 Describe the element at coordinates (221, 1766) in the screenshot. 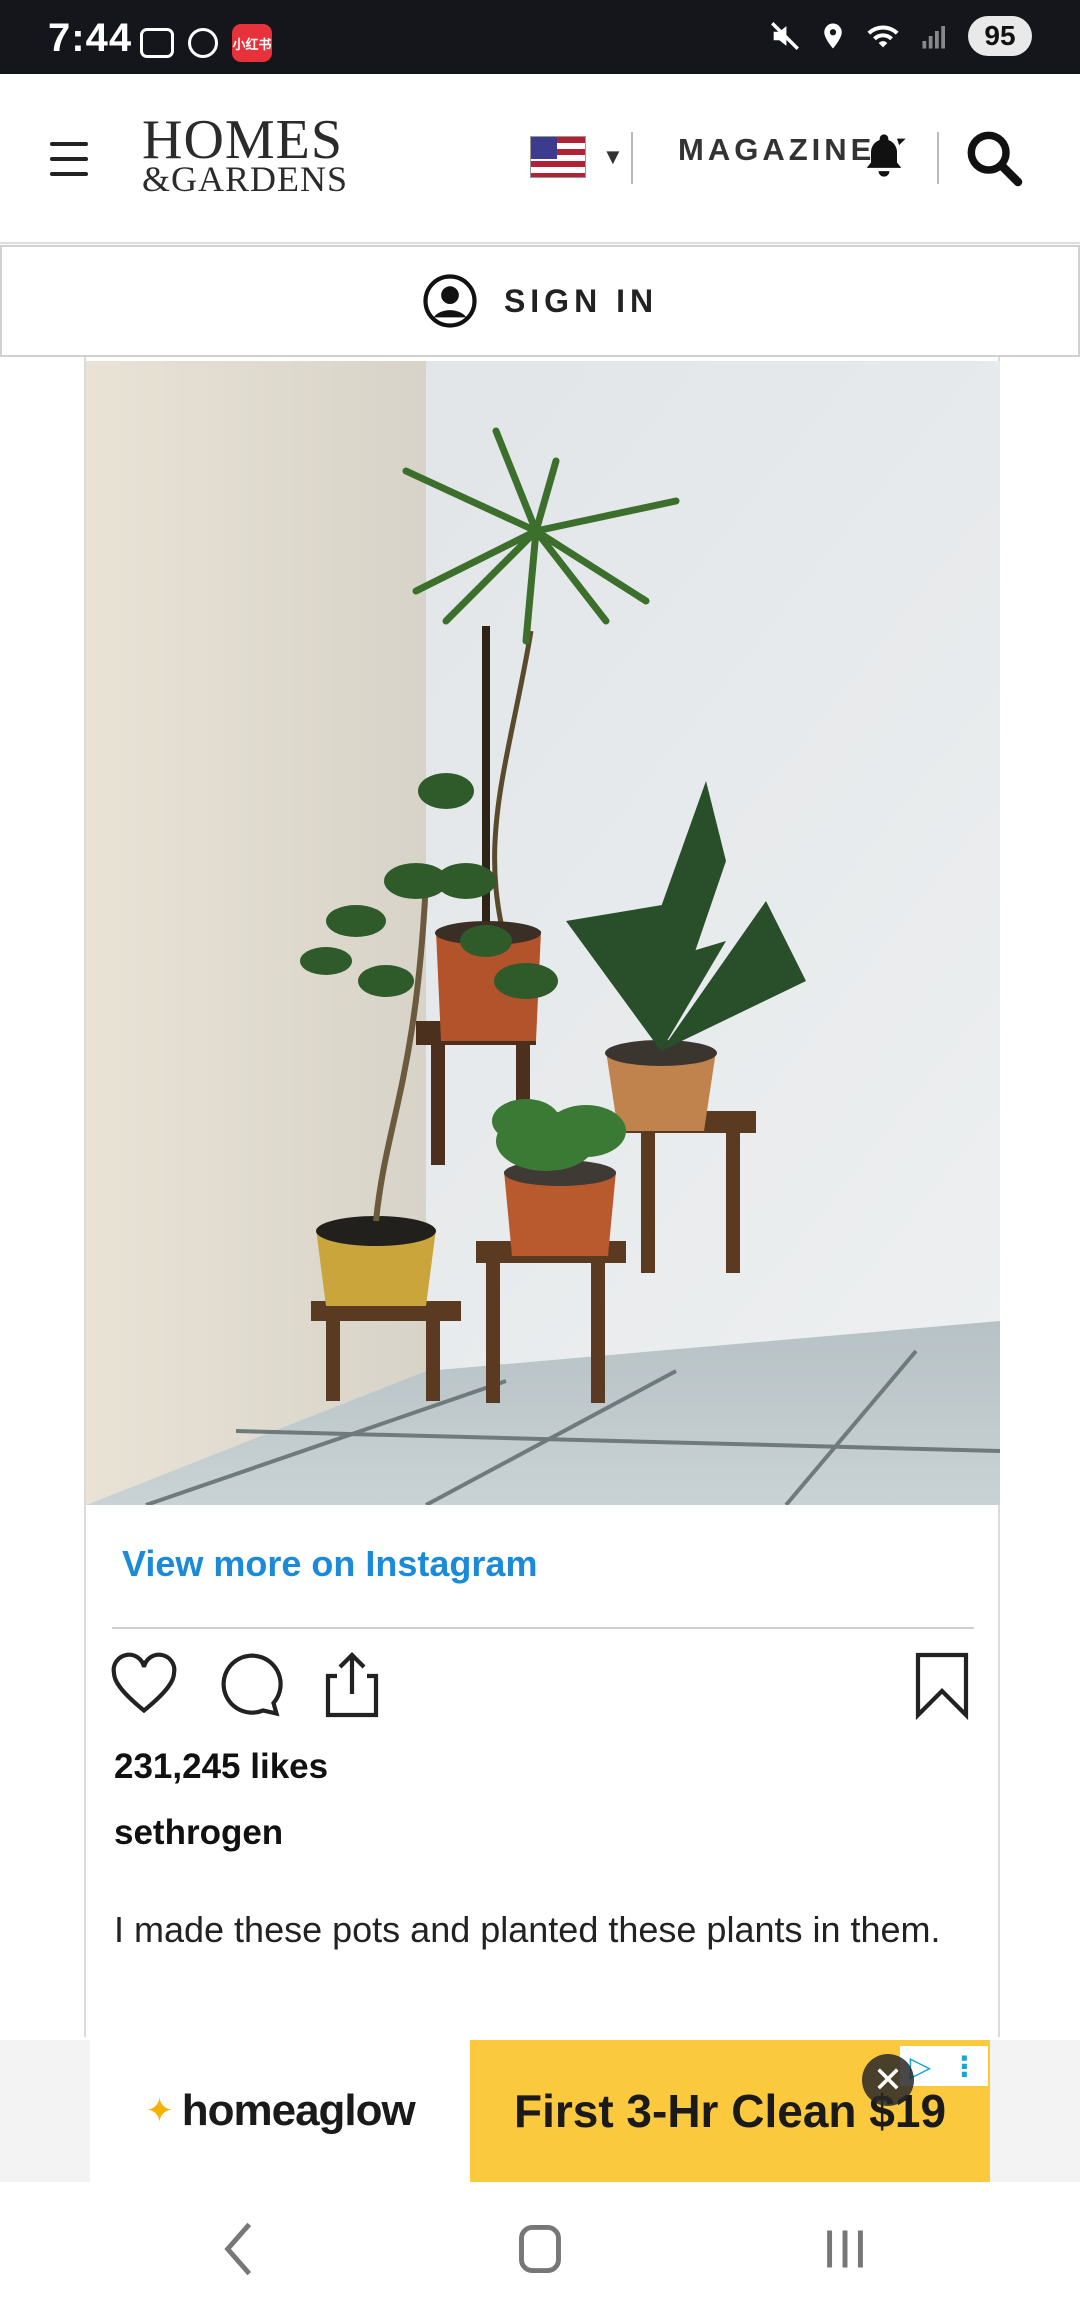

I see `likes-count: 231,245 likes` at that location.